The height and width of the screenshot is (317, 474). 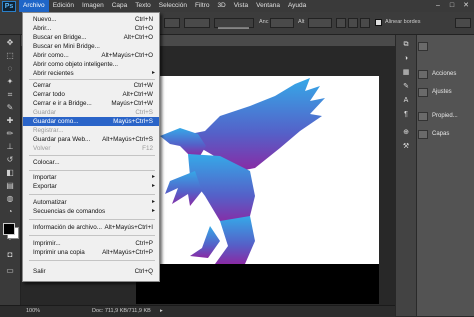 I want to click on actions-icon, so click(x=423, y=74).